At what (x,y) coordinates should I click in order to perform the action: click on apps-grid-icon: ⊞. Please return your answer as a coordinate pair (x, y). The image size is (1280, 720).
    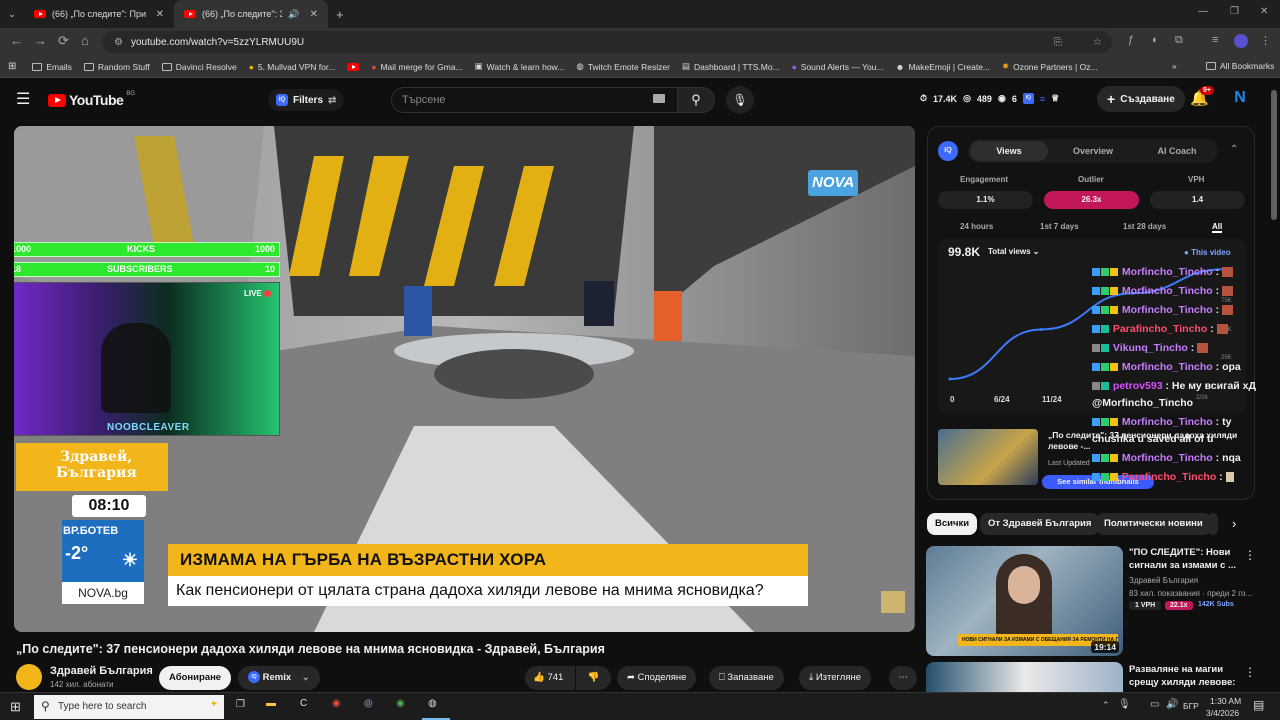
    Looking at the image, I should click on (13, 66).